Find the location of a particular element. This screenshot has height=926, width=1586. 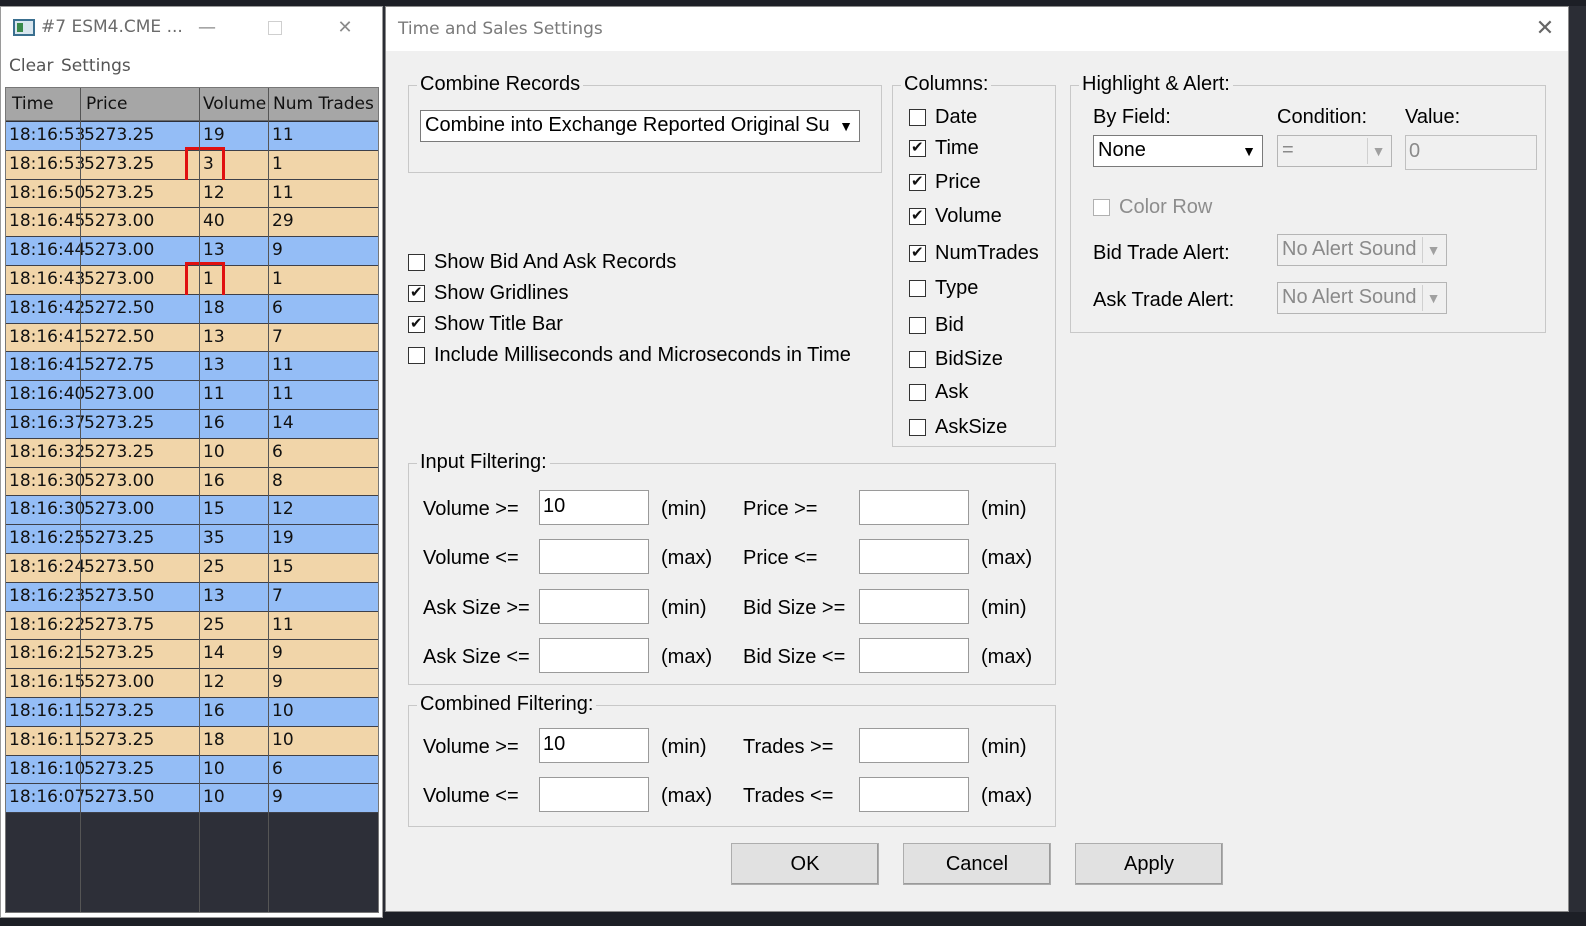

chevron-down-icon: ▼ is located at coordinates (1249, 151).